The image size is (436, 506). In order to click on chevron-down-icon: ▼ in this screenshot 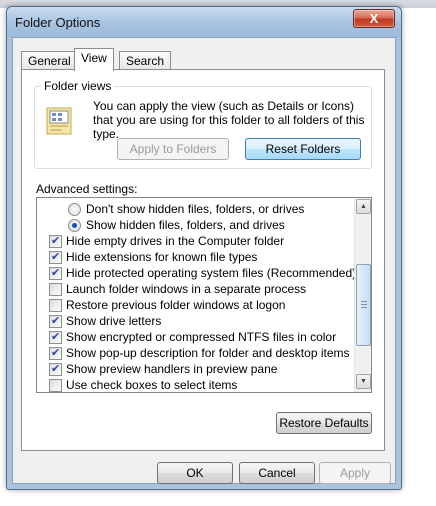, I will do `click(363, 381)`.